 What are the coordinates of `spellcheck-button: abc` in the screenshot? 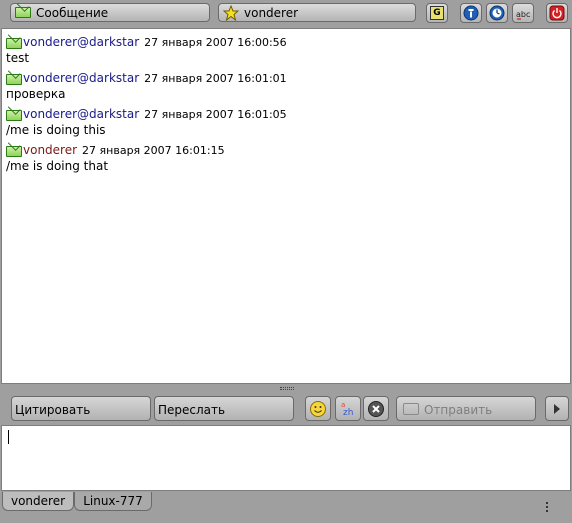 It's located at (523, 13).